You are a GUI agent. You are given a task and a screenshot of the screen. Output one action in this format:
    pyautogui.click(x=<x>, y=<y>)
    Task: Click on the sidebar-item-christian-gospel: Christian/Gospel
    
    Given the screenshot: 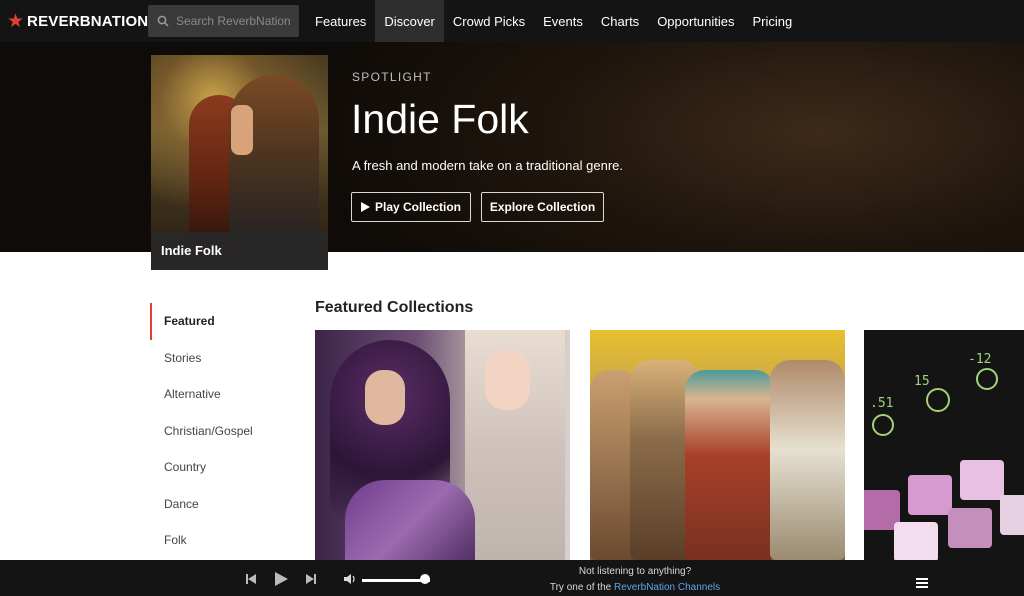 What is the action you would take?
    pyautogui.click(x=220, y=431)
    